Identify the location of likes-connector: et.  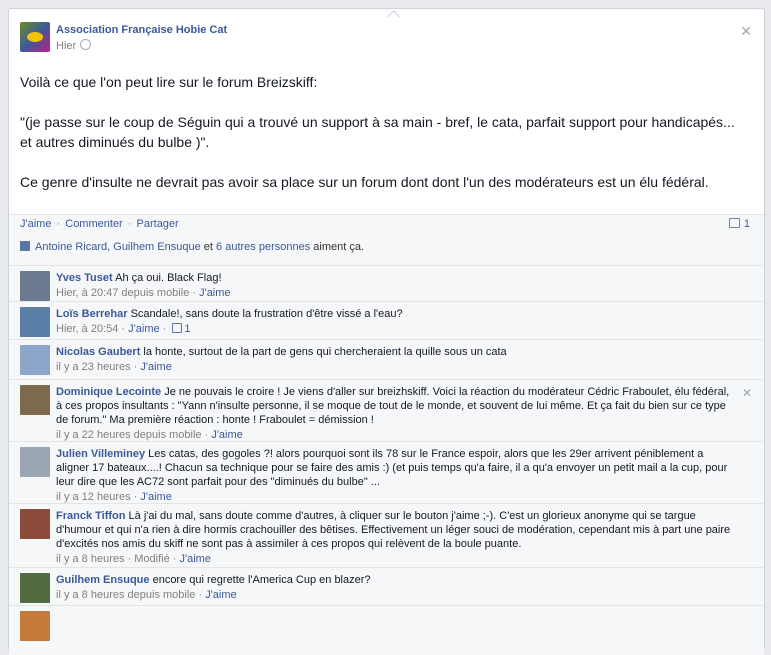
(208, 247).